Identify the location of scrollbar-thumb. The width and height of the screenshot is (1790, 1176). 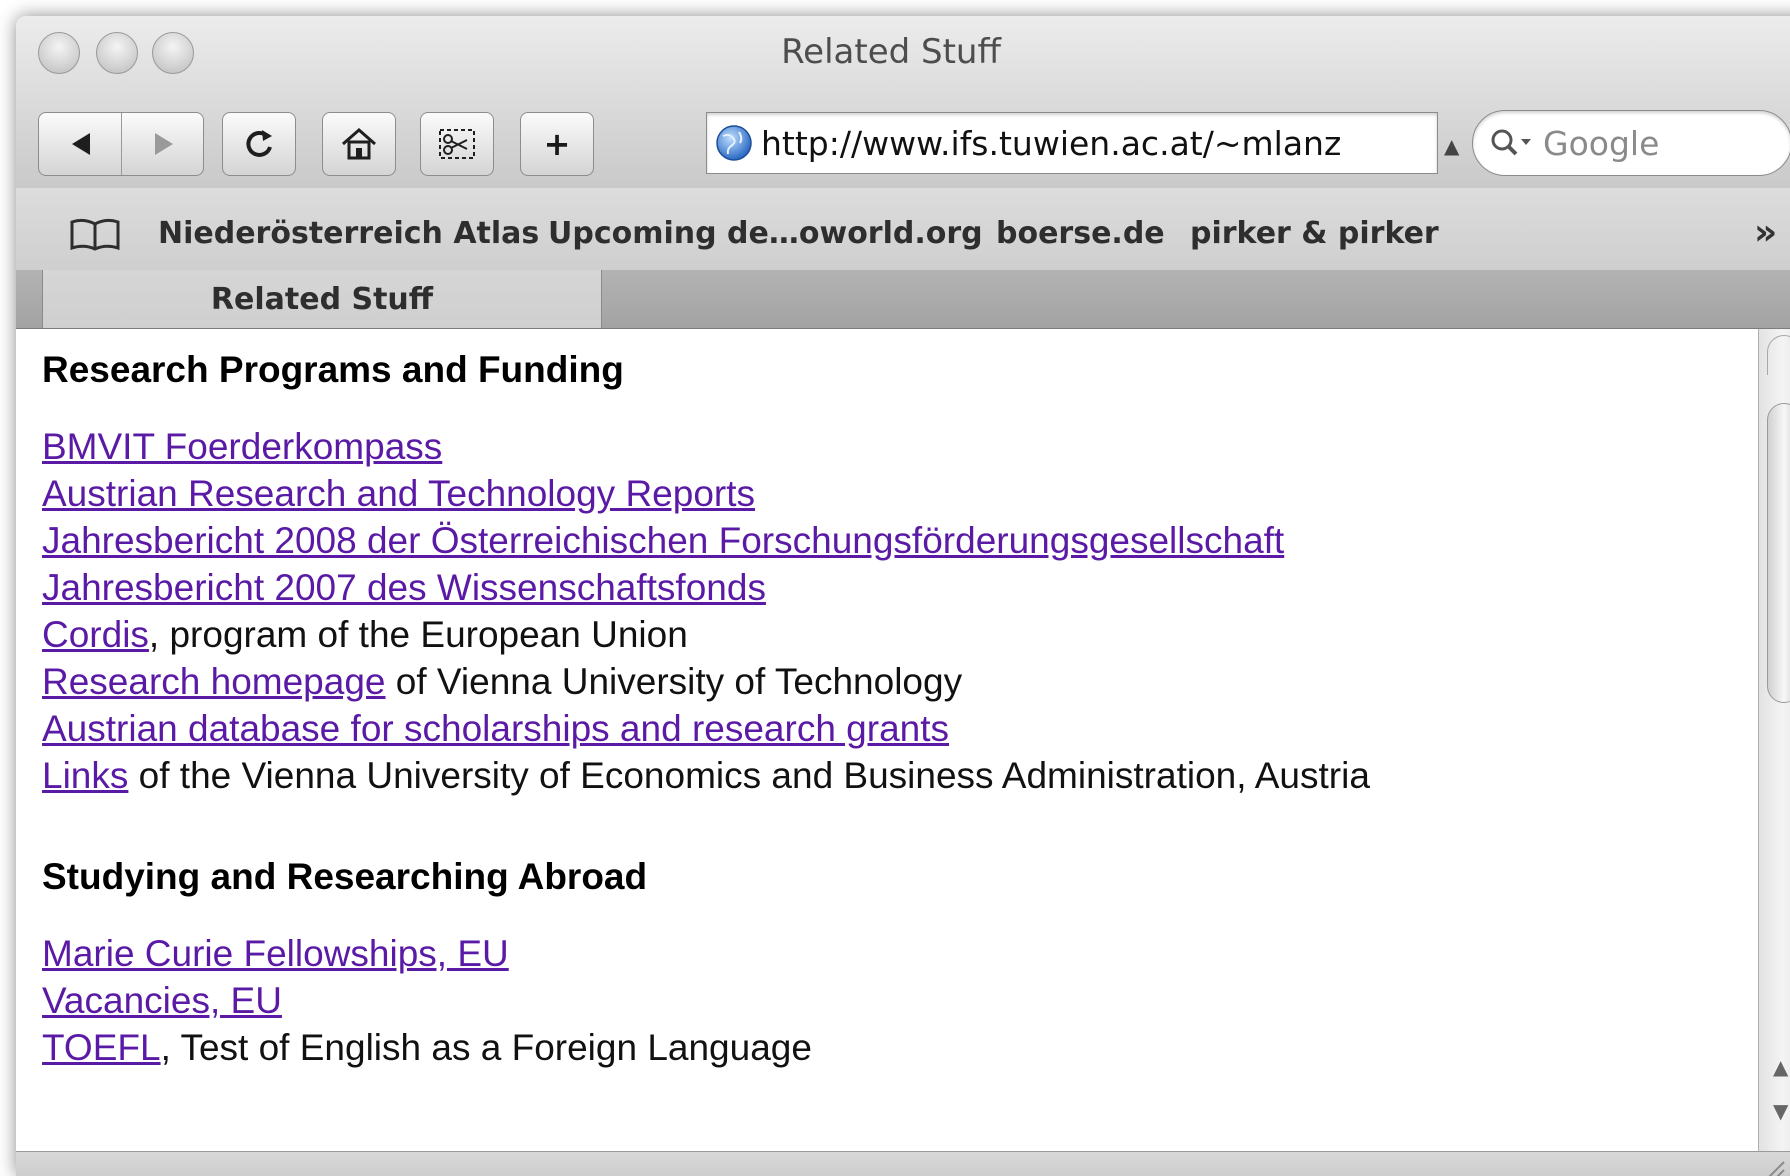
(1778, 553).